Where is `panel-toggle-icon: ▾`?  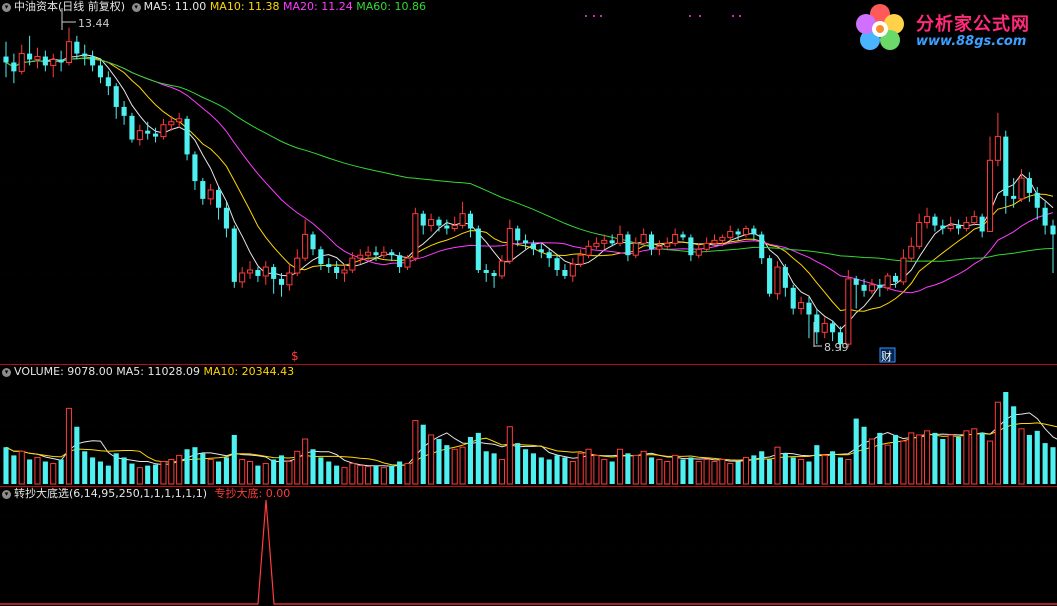
panel-toggle-icon: ▾ is located at coordinates (6, 7).